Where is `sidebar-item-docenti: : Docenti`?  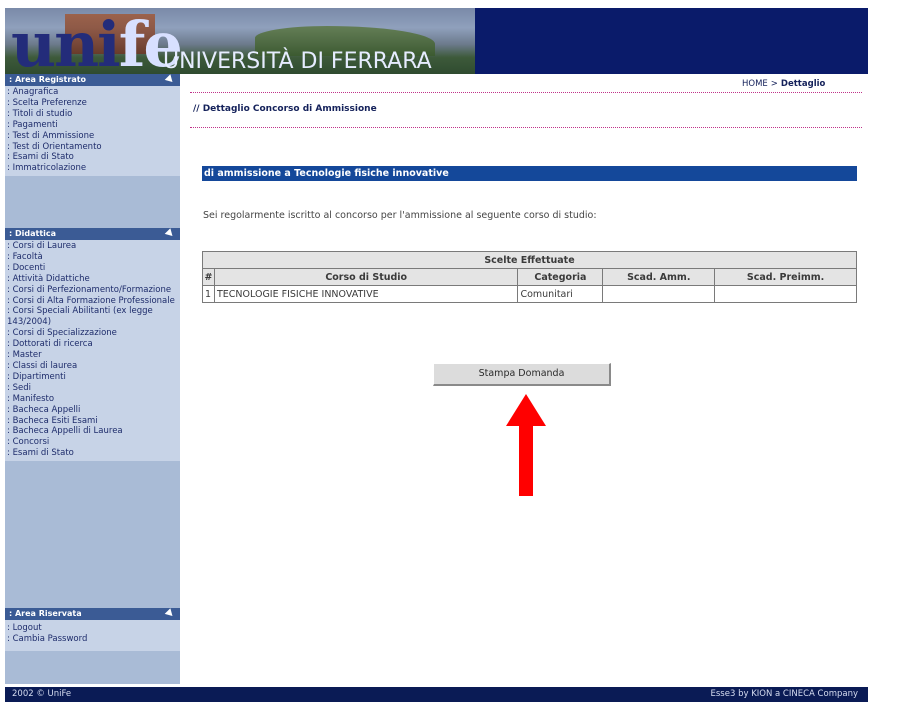 sidebar-item-docenti: : Docenti is located at coordinates (92, 268).